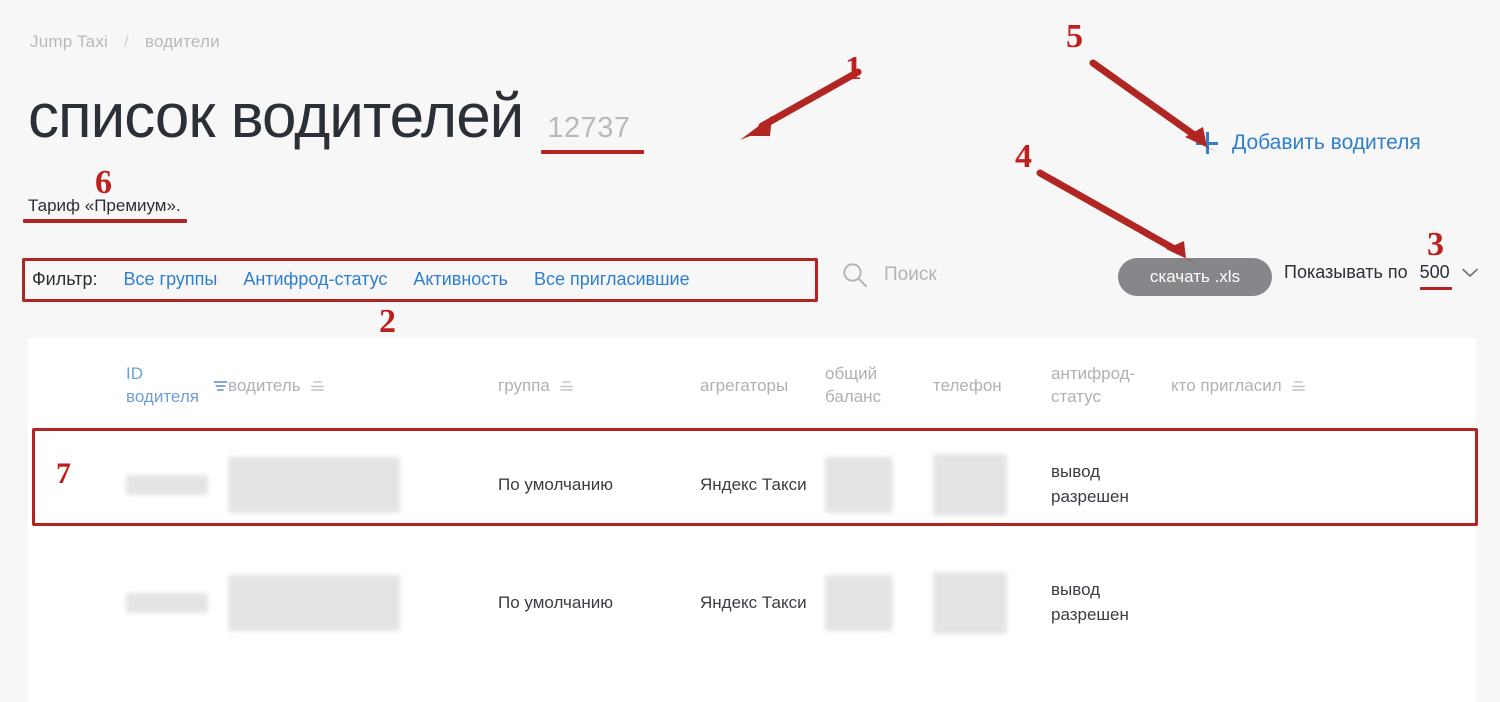 Image resolution: width=1500 pixels, height=702 pixels. I want to click on breadcrumb-current: водители, so click(182, 41).